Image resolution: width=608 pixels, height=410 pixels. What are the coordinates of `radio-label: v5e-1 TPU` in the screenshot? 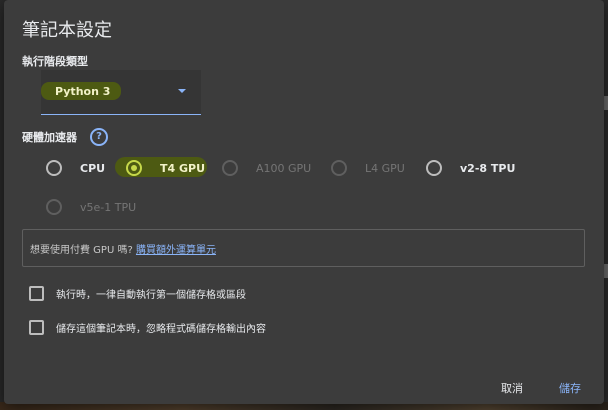 It's located at (108, 207).